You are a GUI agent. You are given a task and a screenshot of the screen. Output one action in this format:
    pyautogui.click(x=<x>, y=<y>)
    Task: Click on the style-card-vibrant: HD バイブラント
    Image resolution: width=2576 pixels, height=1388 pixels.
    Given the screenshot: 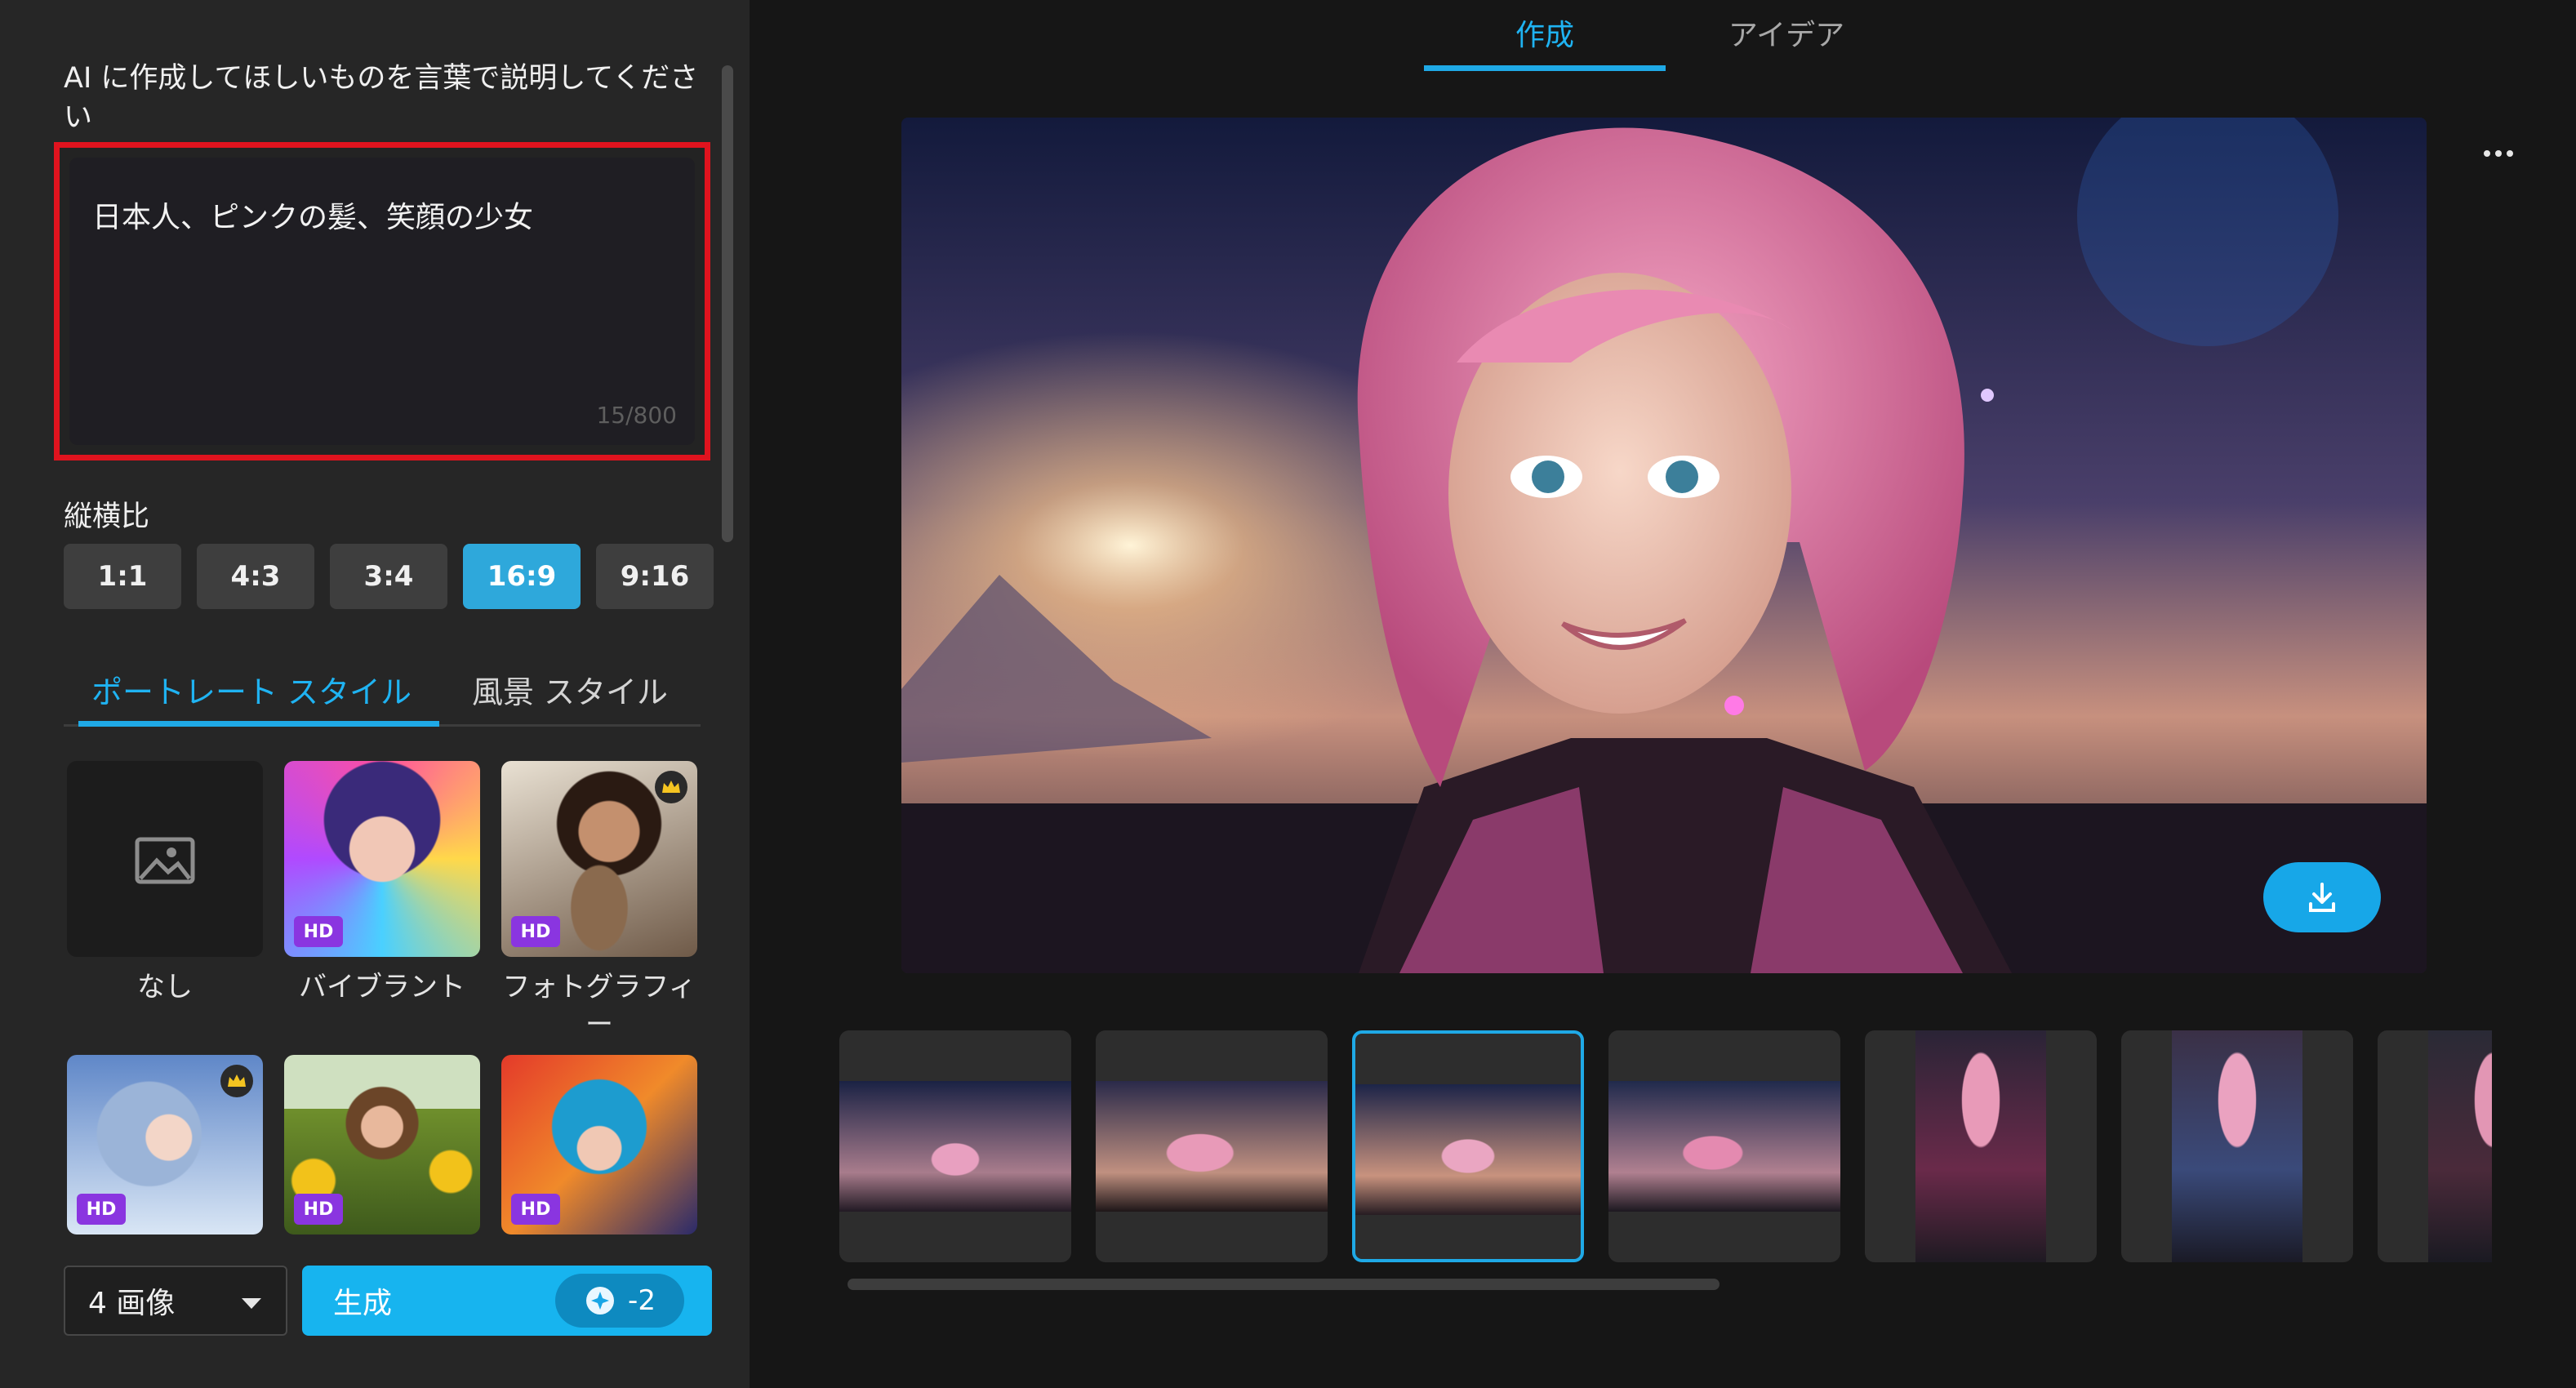 What is the action you would take?
    pyautogui.click(x=382, y=883)
    